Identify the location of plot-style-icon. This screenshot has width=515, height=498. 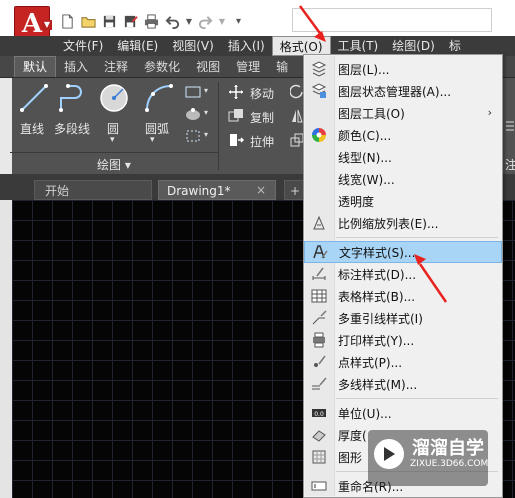
(319, 340).